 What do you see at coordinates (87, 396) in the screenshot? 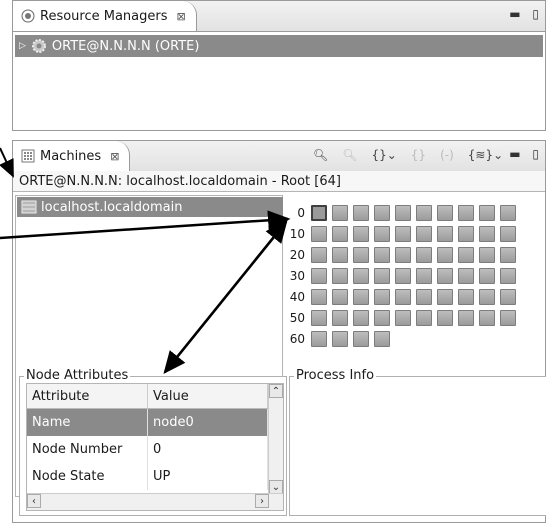
I see `column-header-attribute: Attribute` at bounding box center [87, 396].